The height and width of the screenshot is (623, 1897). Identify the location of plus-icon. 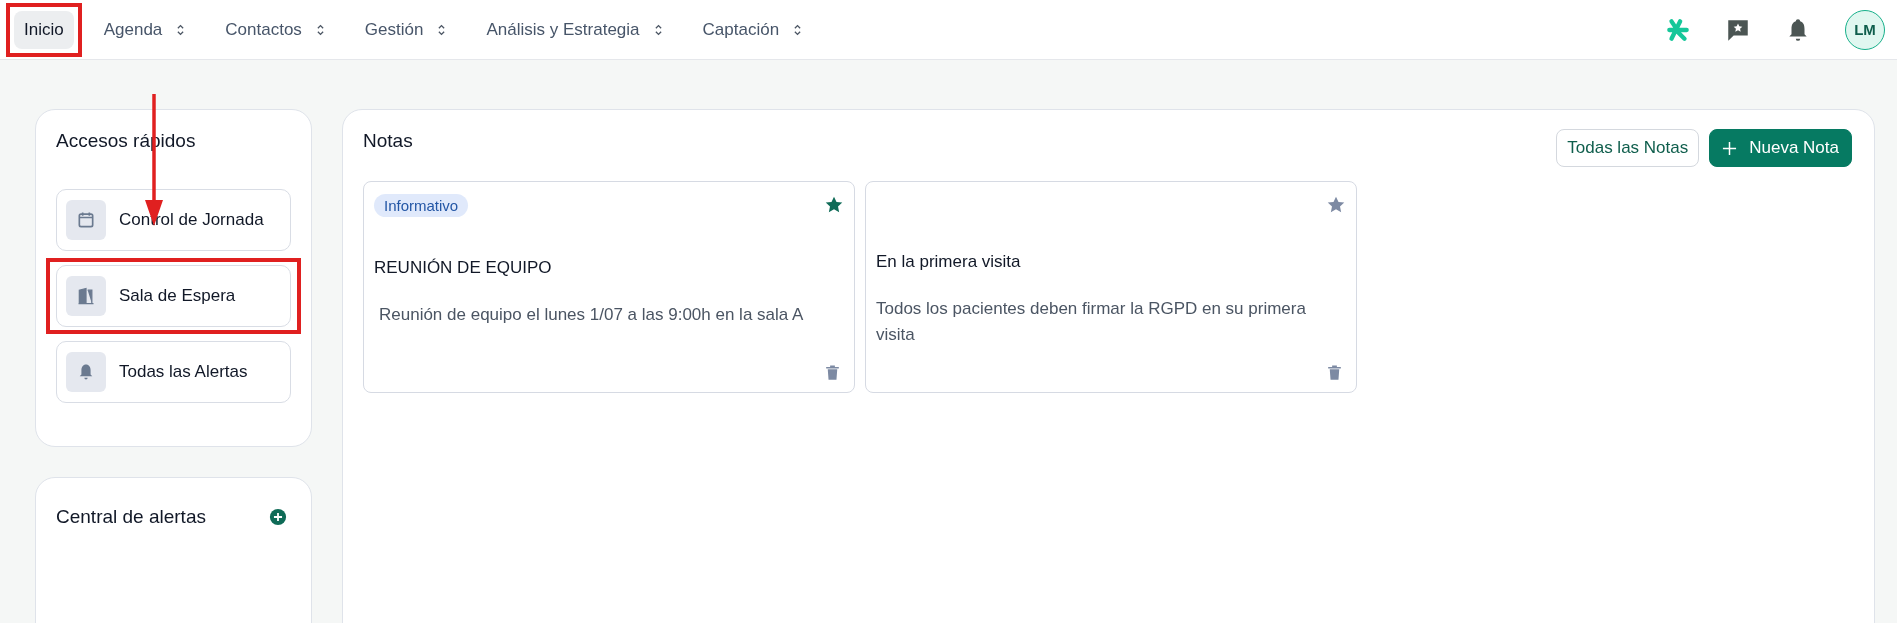
(1730, 148).